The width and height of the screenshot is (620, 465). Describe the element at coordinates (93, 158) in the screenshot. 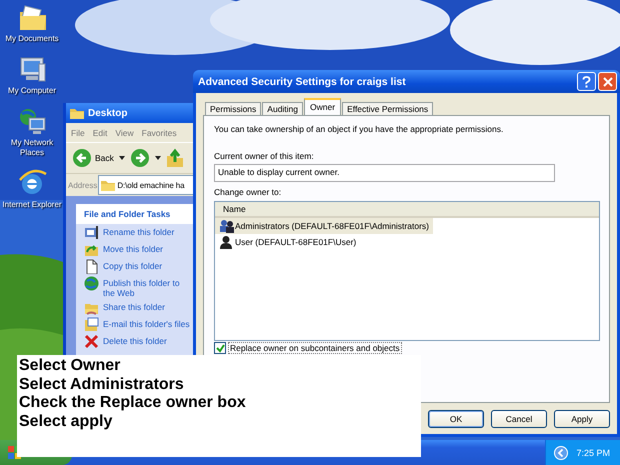

I see `back-button: Back` at that location.